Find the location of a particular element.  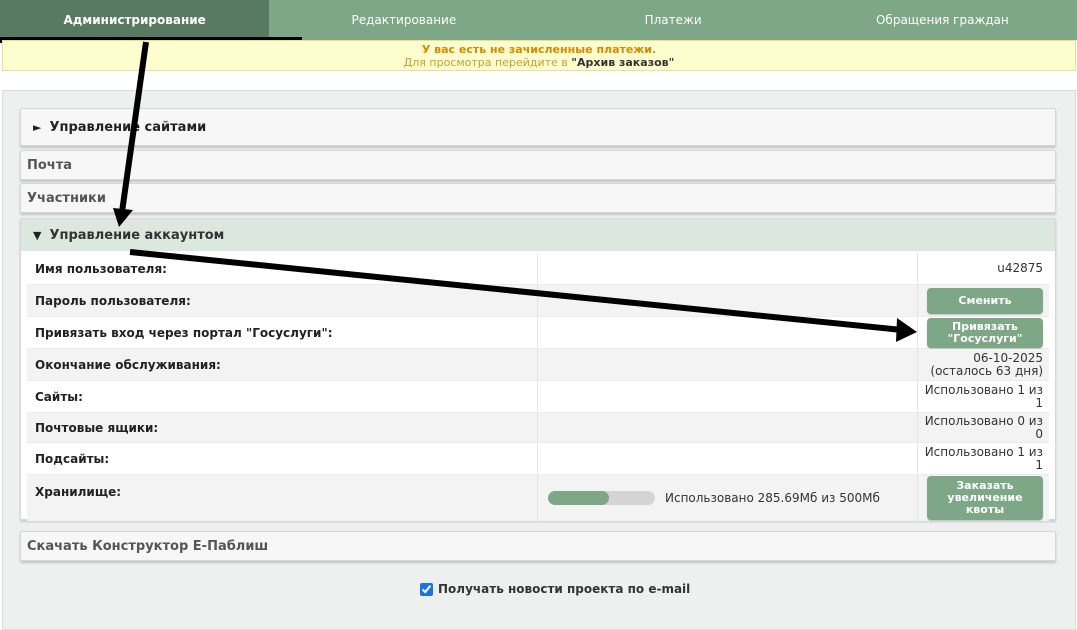

tab-payments: Платежи is located at coordinates (673, 20).